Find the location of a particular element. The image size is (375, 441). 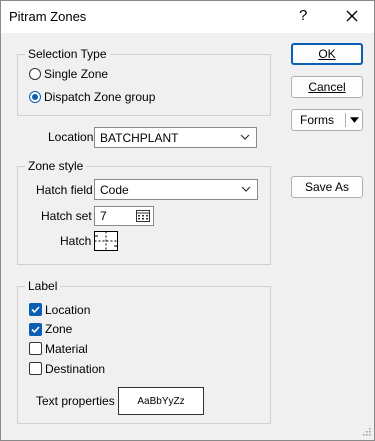

selection-type-legend: Selection Type is located at coordinates (67, 54).